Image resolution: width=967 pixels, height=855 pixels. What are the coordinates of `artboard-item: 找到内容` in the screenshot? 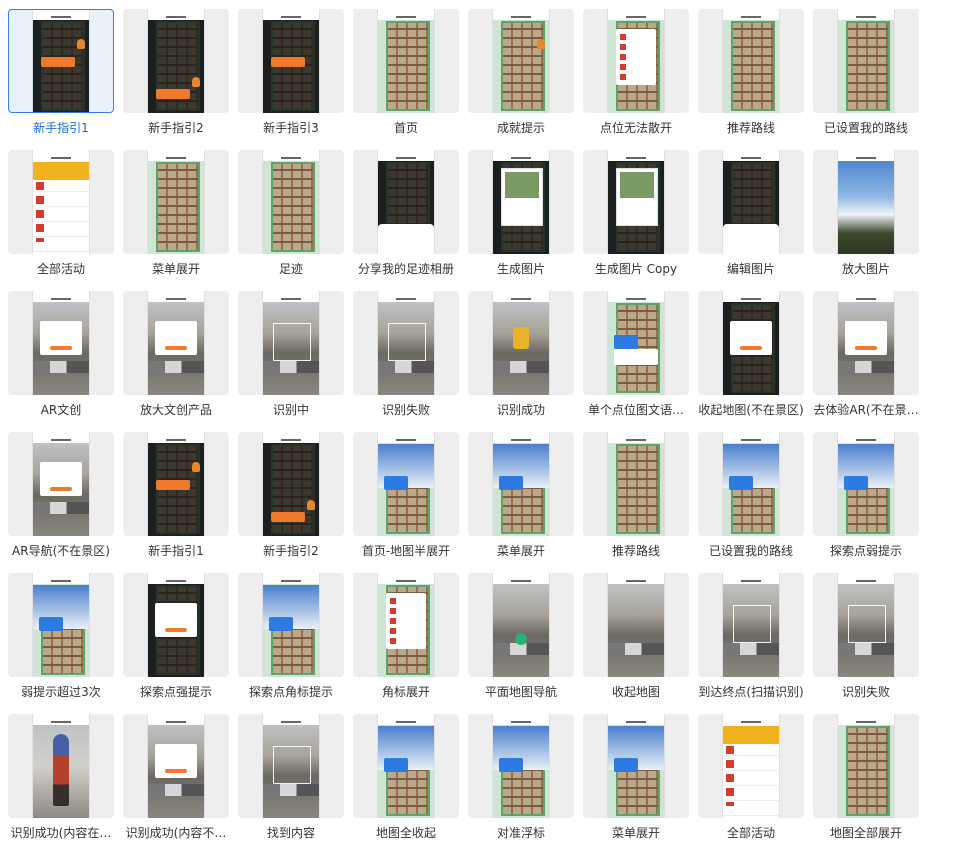 It's located at (295, 784).